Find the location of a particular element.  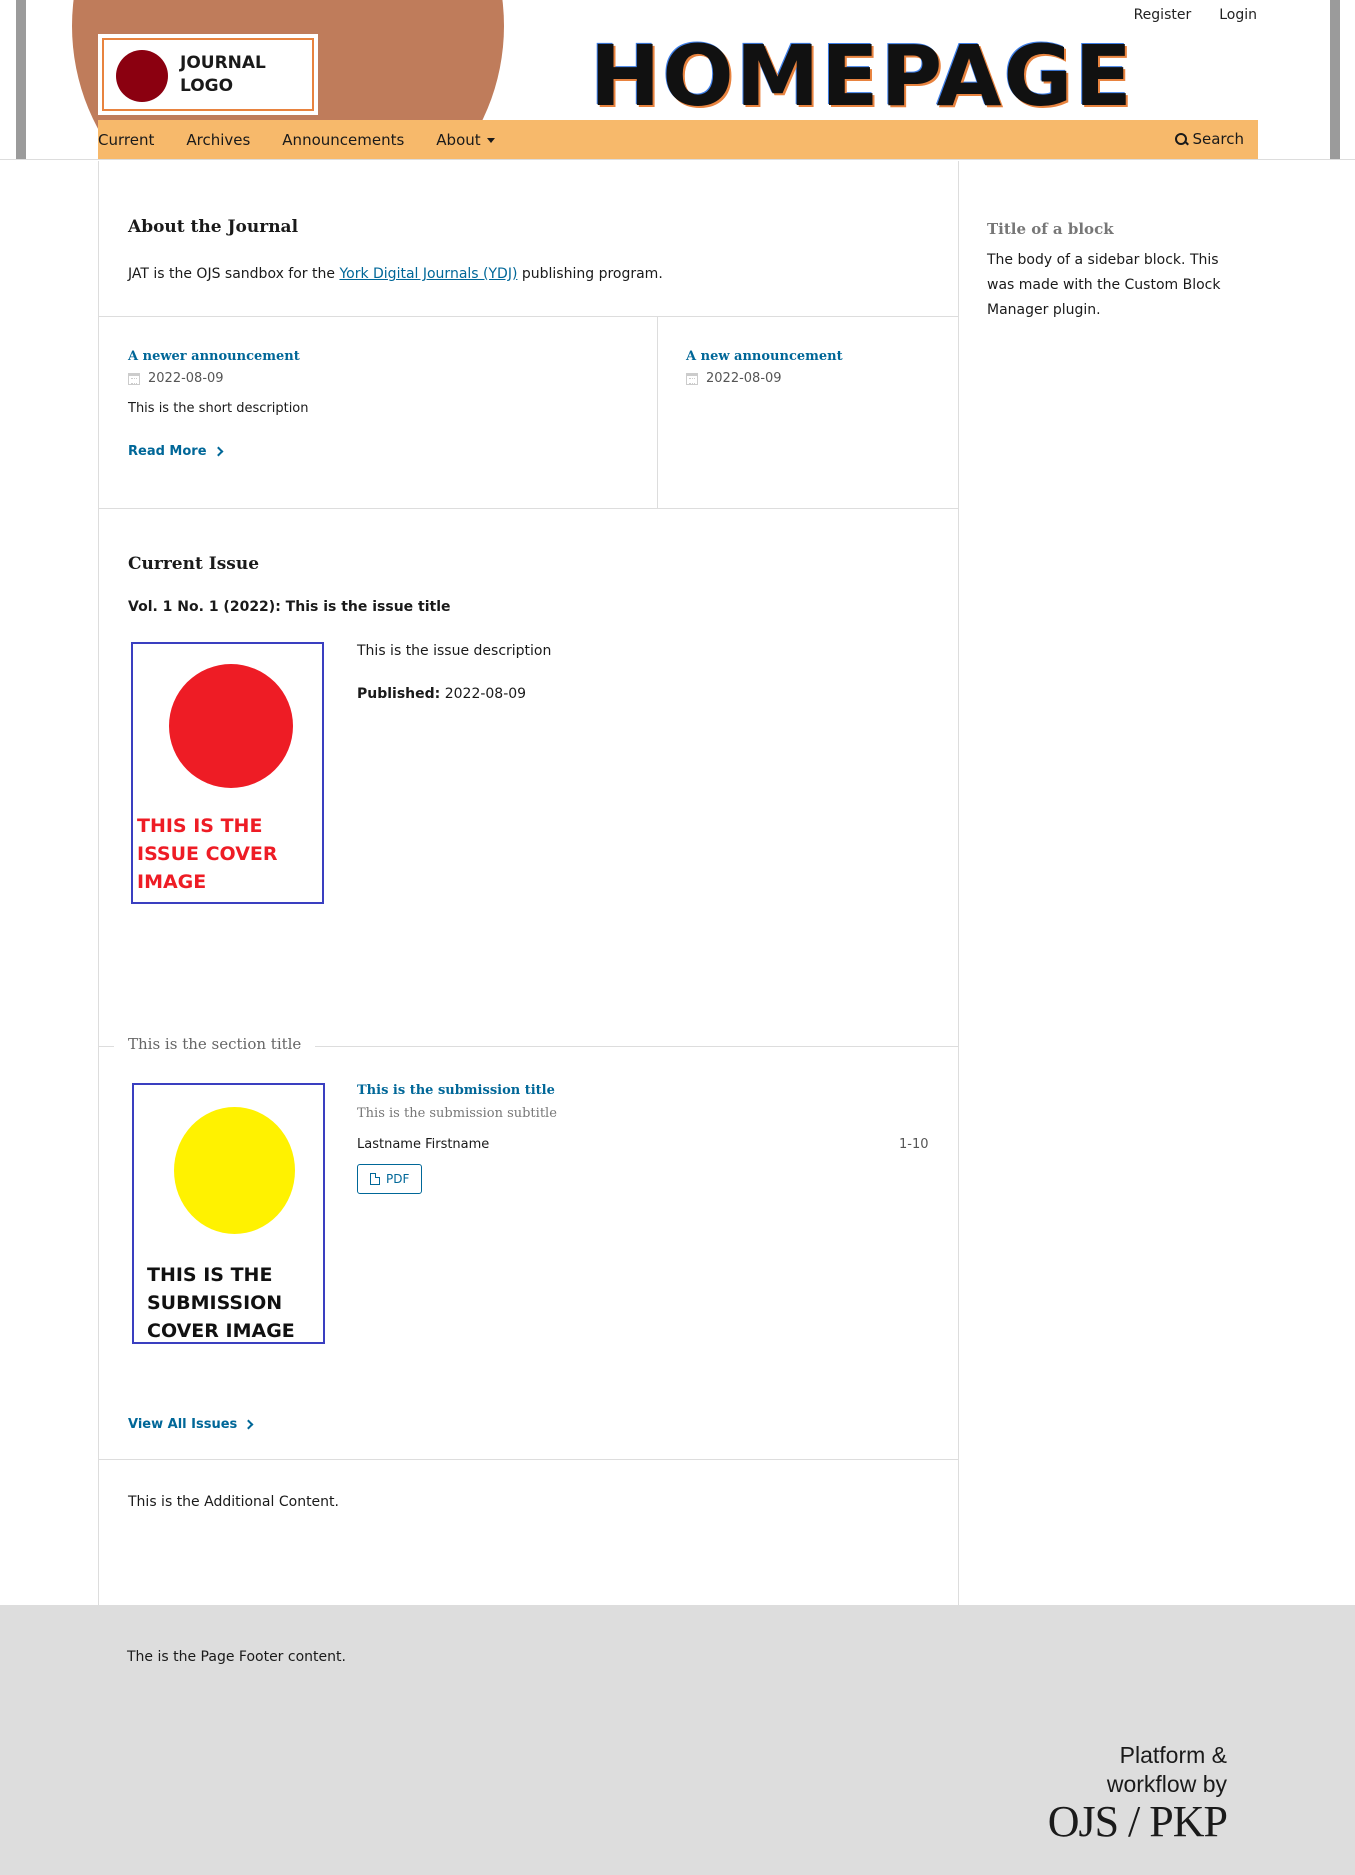

pkp-line-2: workflow by is located at coordinates (1166, 1784).